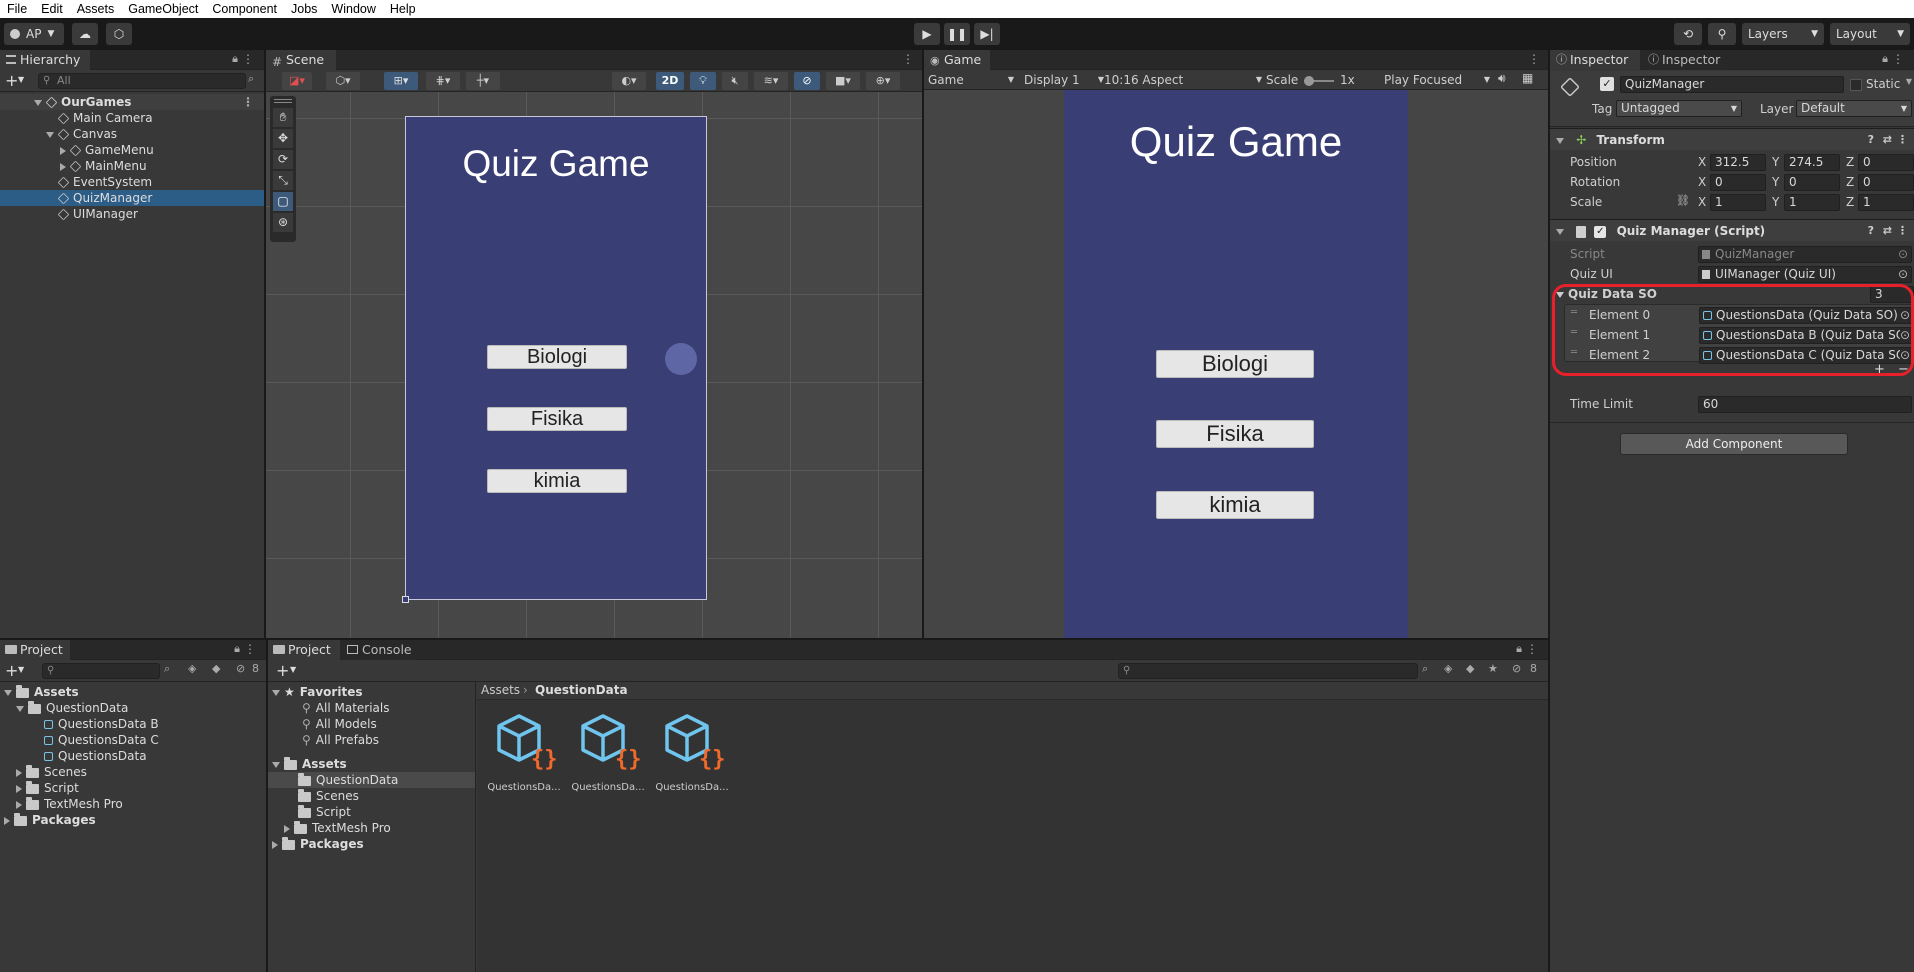 This screenshot has width=1914, height=972. What do you see at coordinates (987, 34) in the screenshot?
I see `step-button: ▶|` at bounding box center [987, 34].